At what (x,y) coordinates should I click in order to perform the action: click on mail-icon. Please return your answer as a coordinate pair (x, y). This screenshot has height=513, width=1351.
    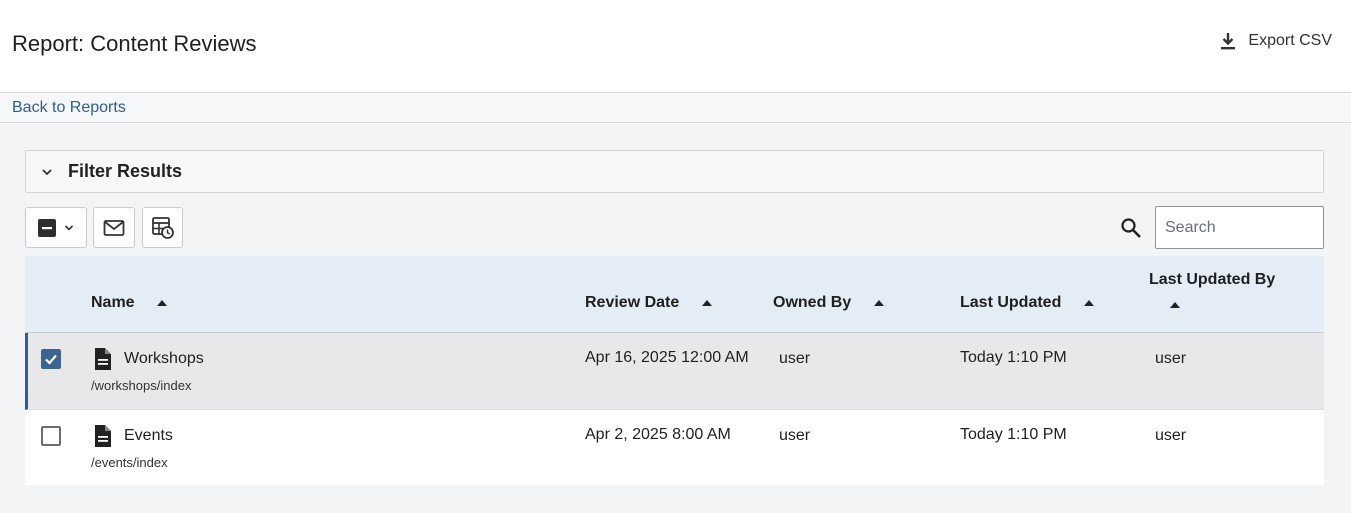
    Looking at the image, I should click on (114, 227).